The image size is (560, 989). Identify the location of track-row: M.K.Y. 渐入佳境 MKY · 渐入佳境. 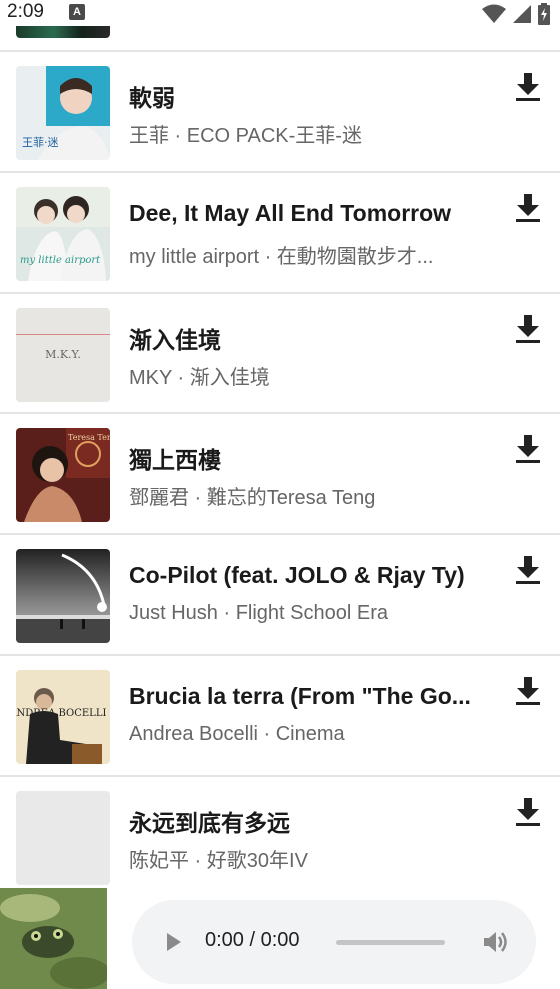
(280, 353).